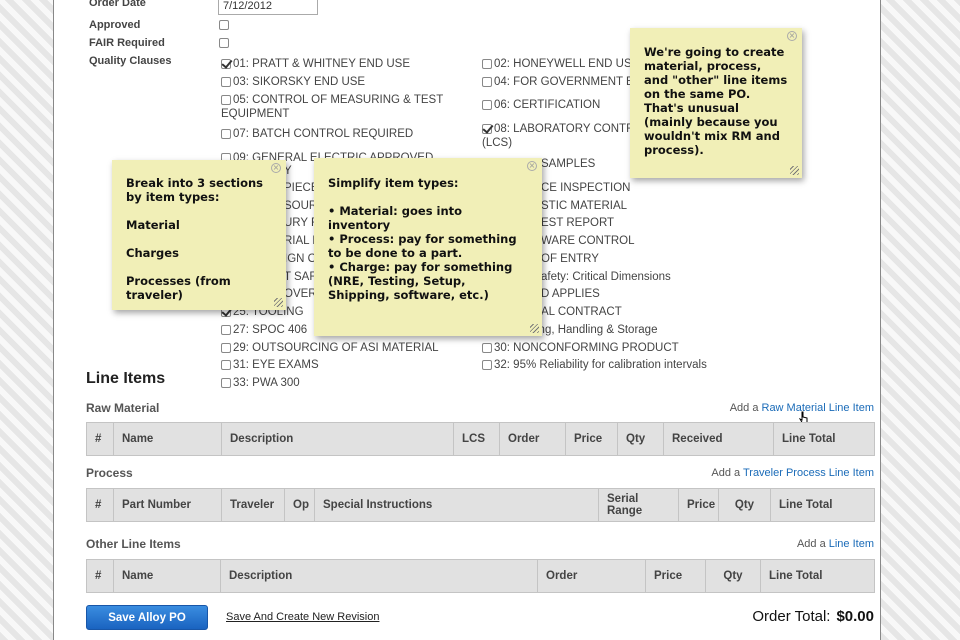 The height and width of the screenshot is (640, 960). What do you see at coordinates (317, 134) in the screenshot?
I see `clause-item: 07: BATCH CONTROL REQUIRED` at bounding box center [317, 134].